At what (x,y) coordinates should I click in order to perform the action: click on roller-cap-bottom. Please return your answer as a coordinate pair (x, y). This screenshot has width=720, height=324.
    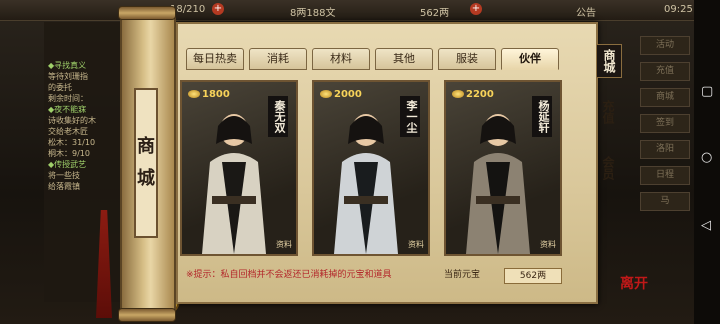
    Looking at the image, I should click on (147, 315).